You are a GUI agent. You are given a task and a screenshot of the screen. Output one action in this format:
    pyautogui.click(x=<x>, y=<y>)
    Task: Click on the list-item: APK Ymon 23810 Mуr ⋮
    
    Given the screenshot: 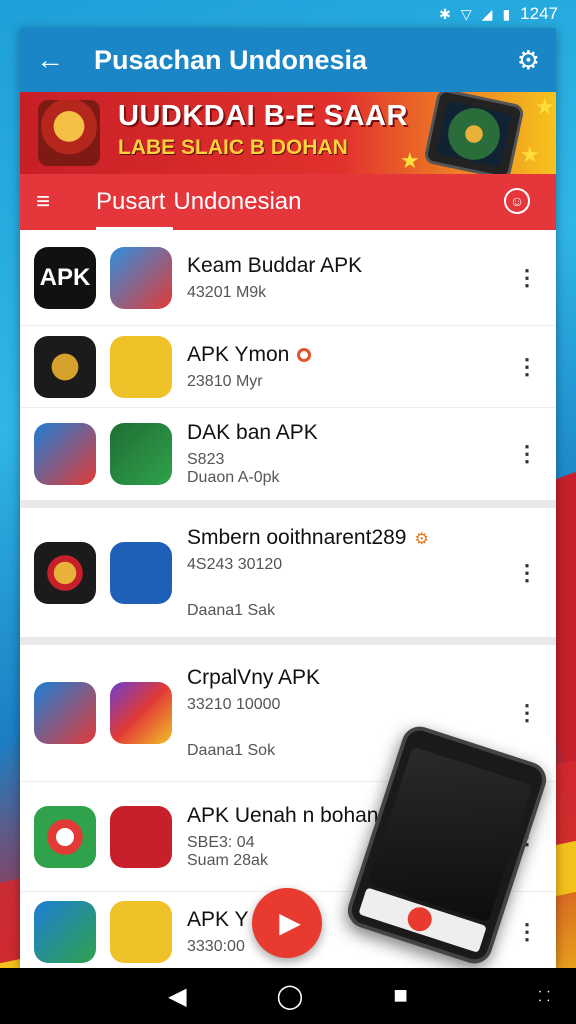 What is the action you would take?
    pyautogui.click(x=288, y=367)
    